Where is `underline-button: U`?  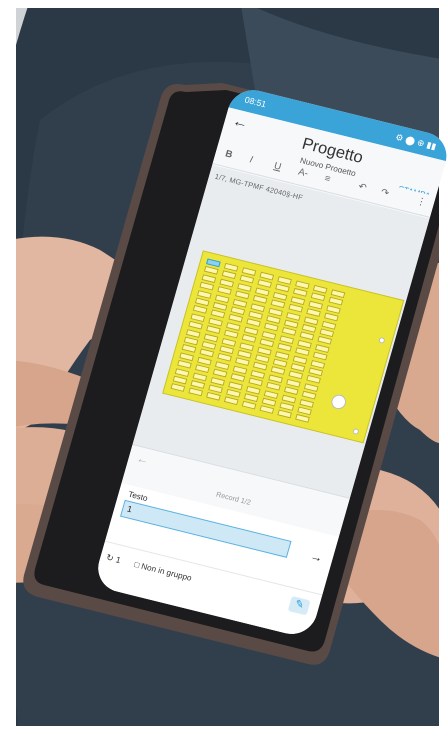
underline-button: U is located at coordinates (278, 167).